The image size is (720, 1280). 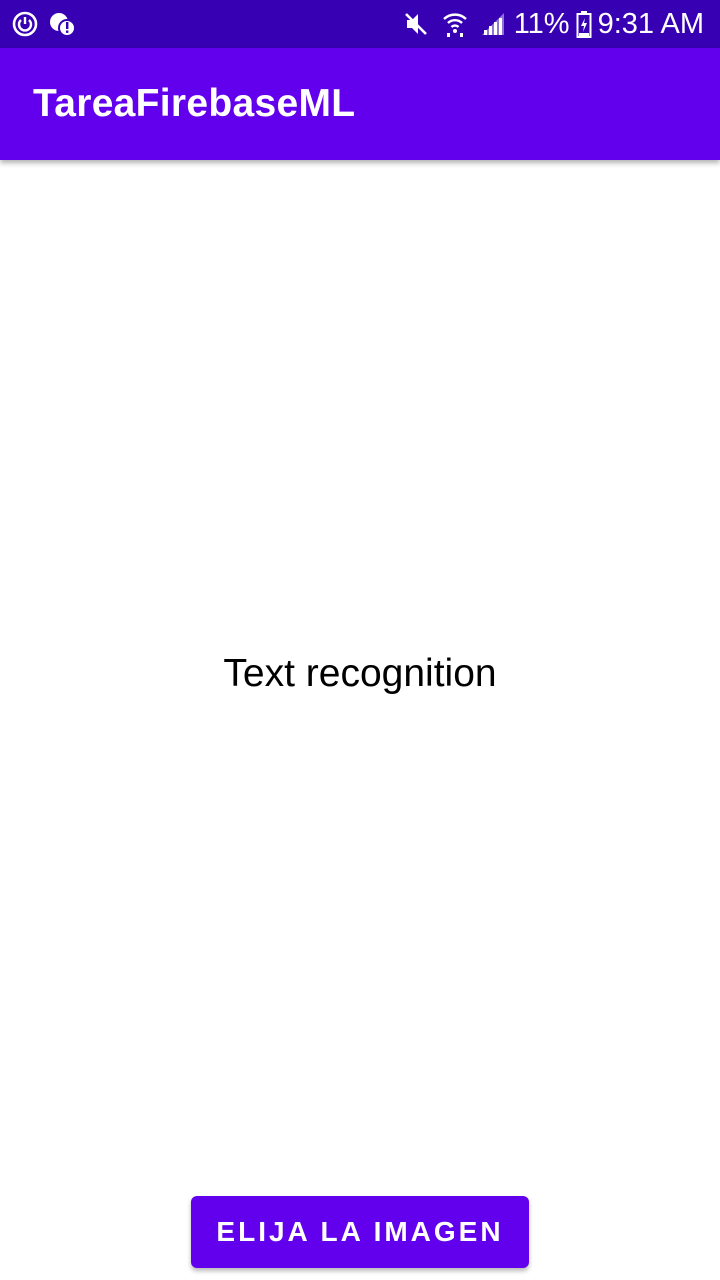 What do you see at coordinates (360, 24) in the screenshot?
I see `status-bar: 11% 9:31 AM` at bounding box center [360, 24].